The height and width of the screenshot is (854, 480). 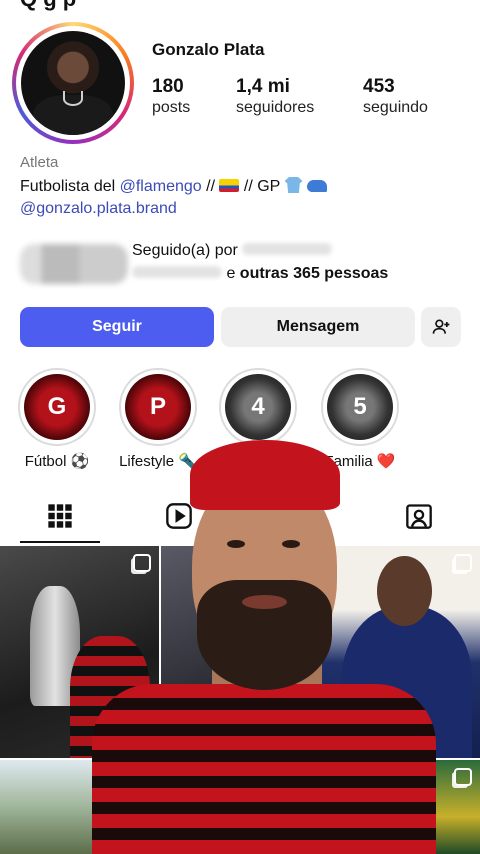 I want to click on highlight-label: Fútbol ⚽, so click(x=57, y=461).